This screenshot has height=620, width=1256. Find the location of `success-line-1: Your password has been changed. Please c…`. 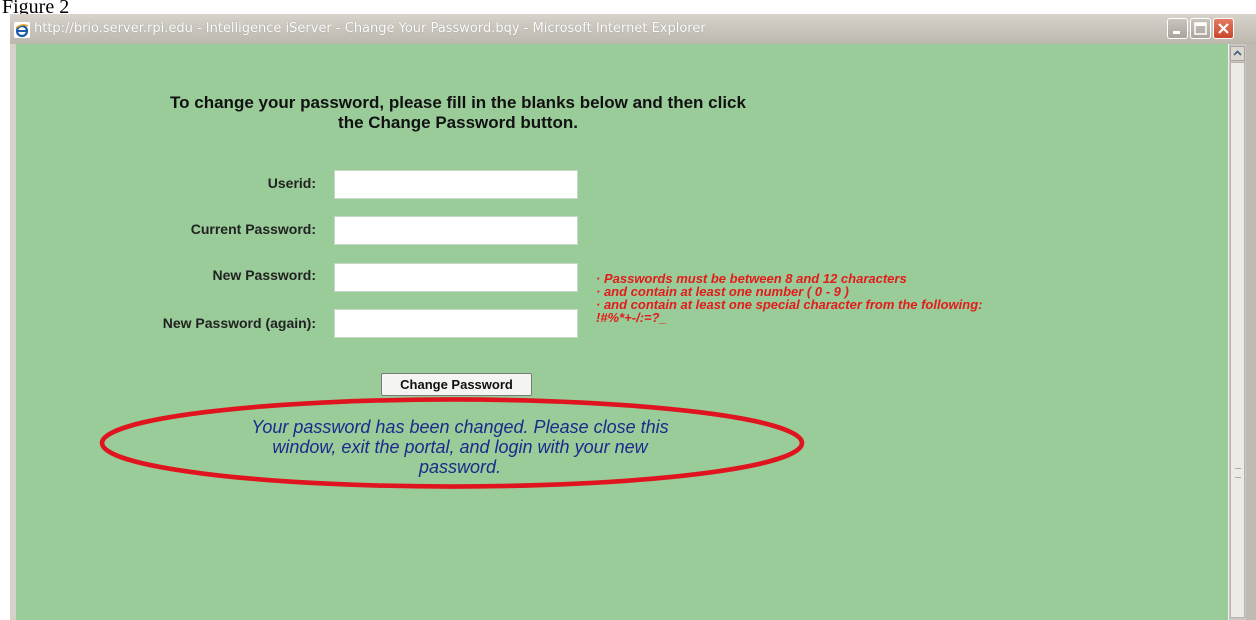

success-line-1: Your password has been changed. Please c… is located at coordinates (460, 427).